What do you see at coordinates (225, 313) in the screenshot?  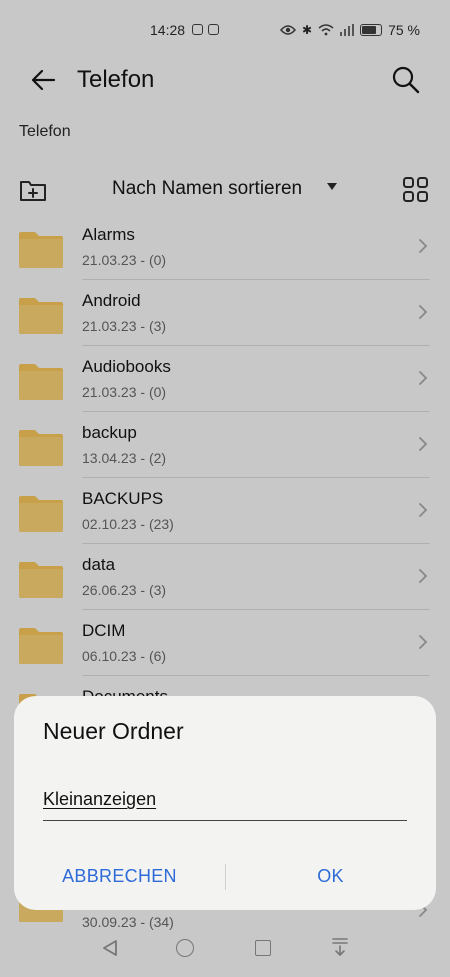 I see `list-item: Android 21.03.23 - (3)` at bounding box center [225, 313].